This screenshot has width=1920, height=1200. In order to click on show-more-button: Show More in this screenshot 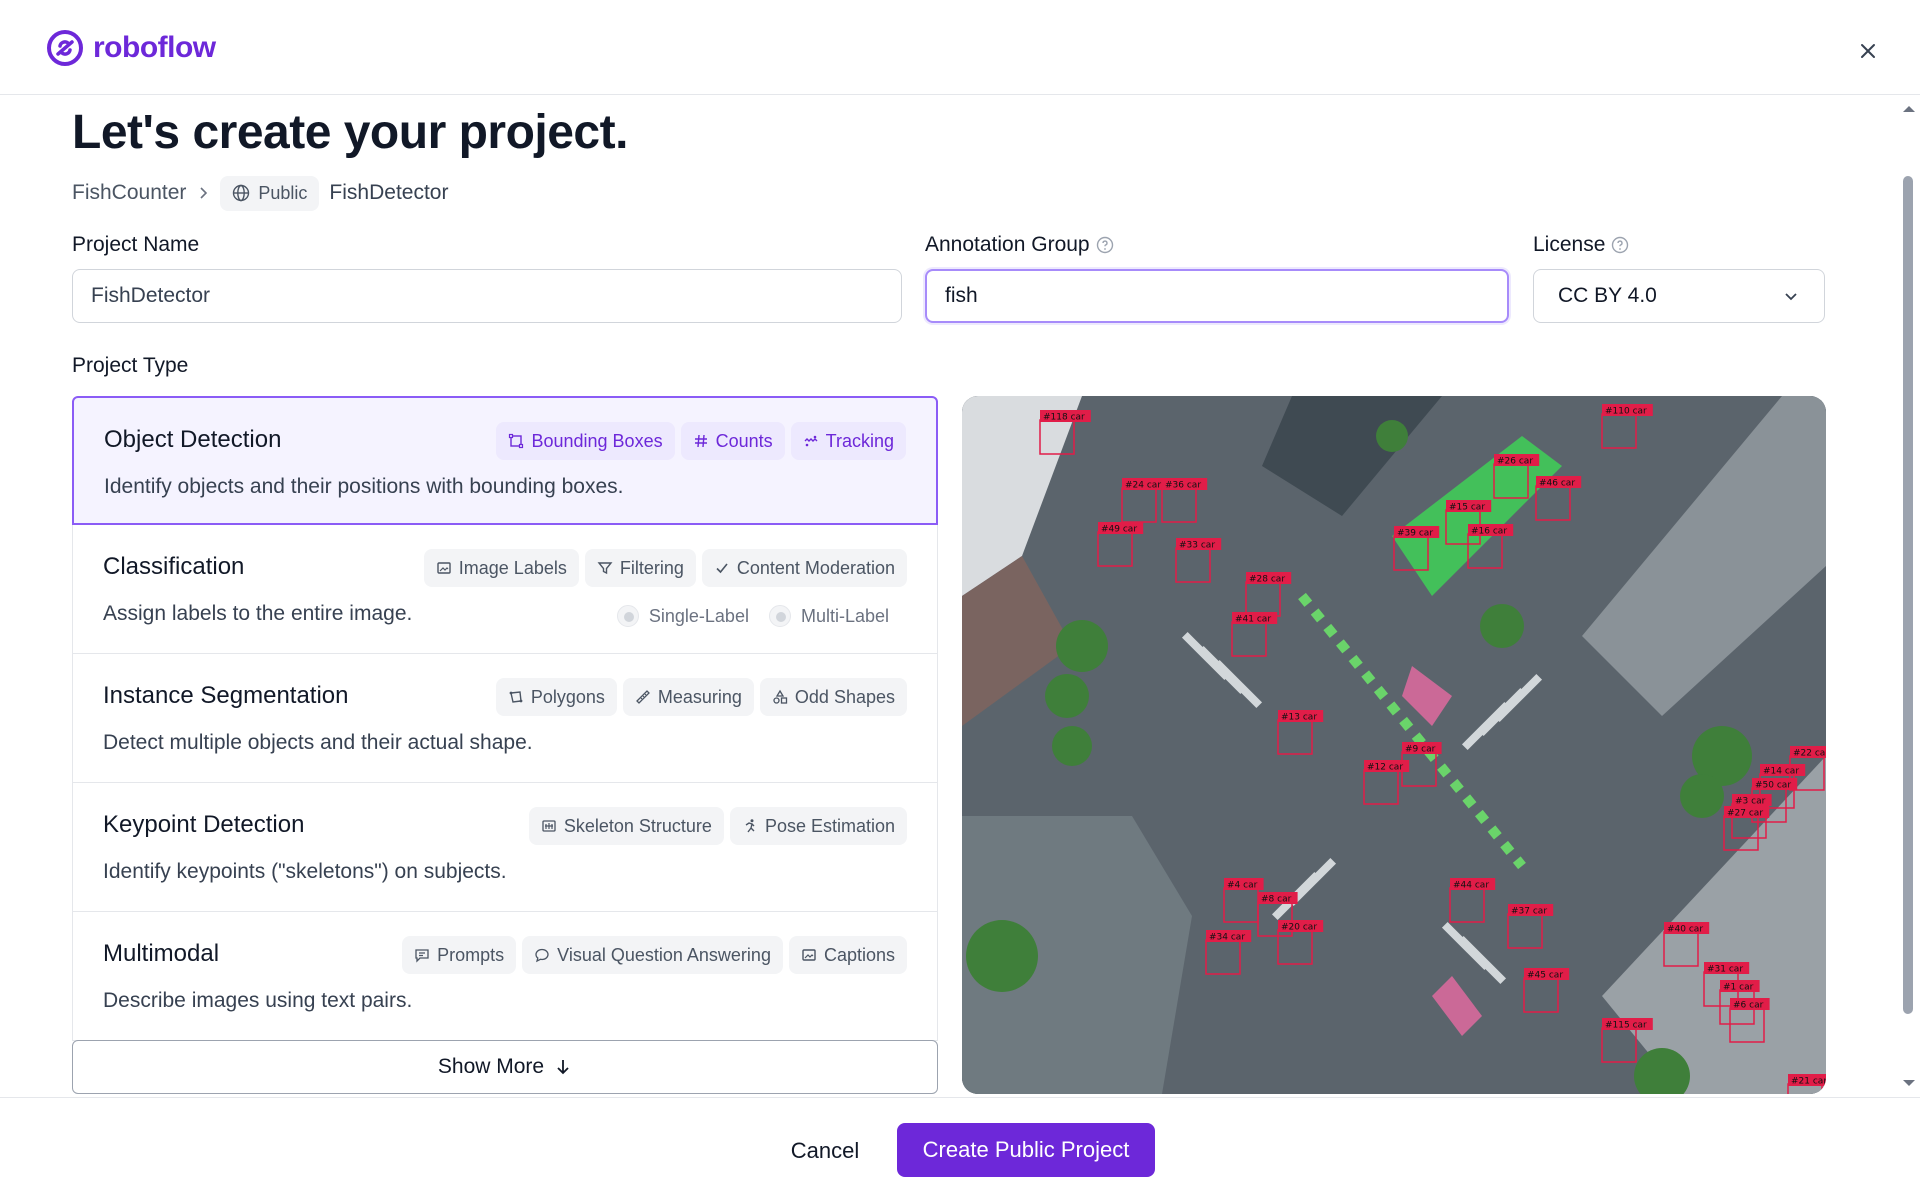, I will do `click(505, 1067)`.